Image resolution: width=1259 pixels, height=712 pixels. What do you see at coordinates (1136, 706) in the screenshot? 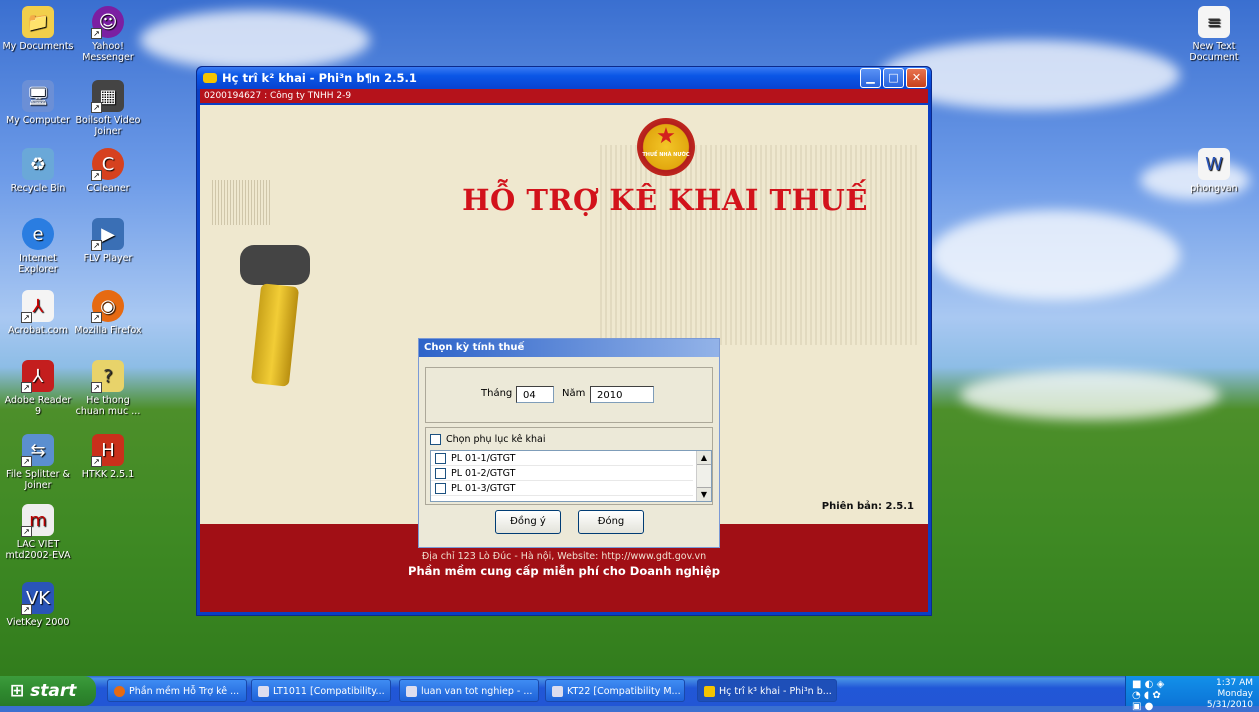
I see `display-icon: ▣` at bounding box center [1136, 706].